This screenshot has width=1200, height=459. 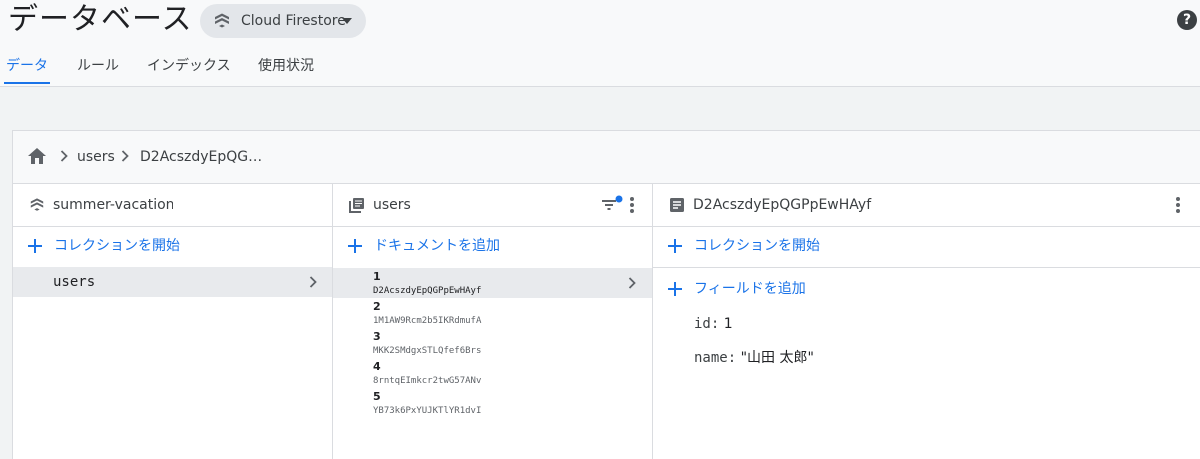 I want to click on collection-title: users, so click(x=392, y=205).